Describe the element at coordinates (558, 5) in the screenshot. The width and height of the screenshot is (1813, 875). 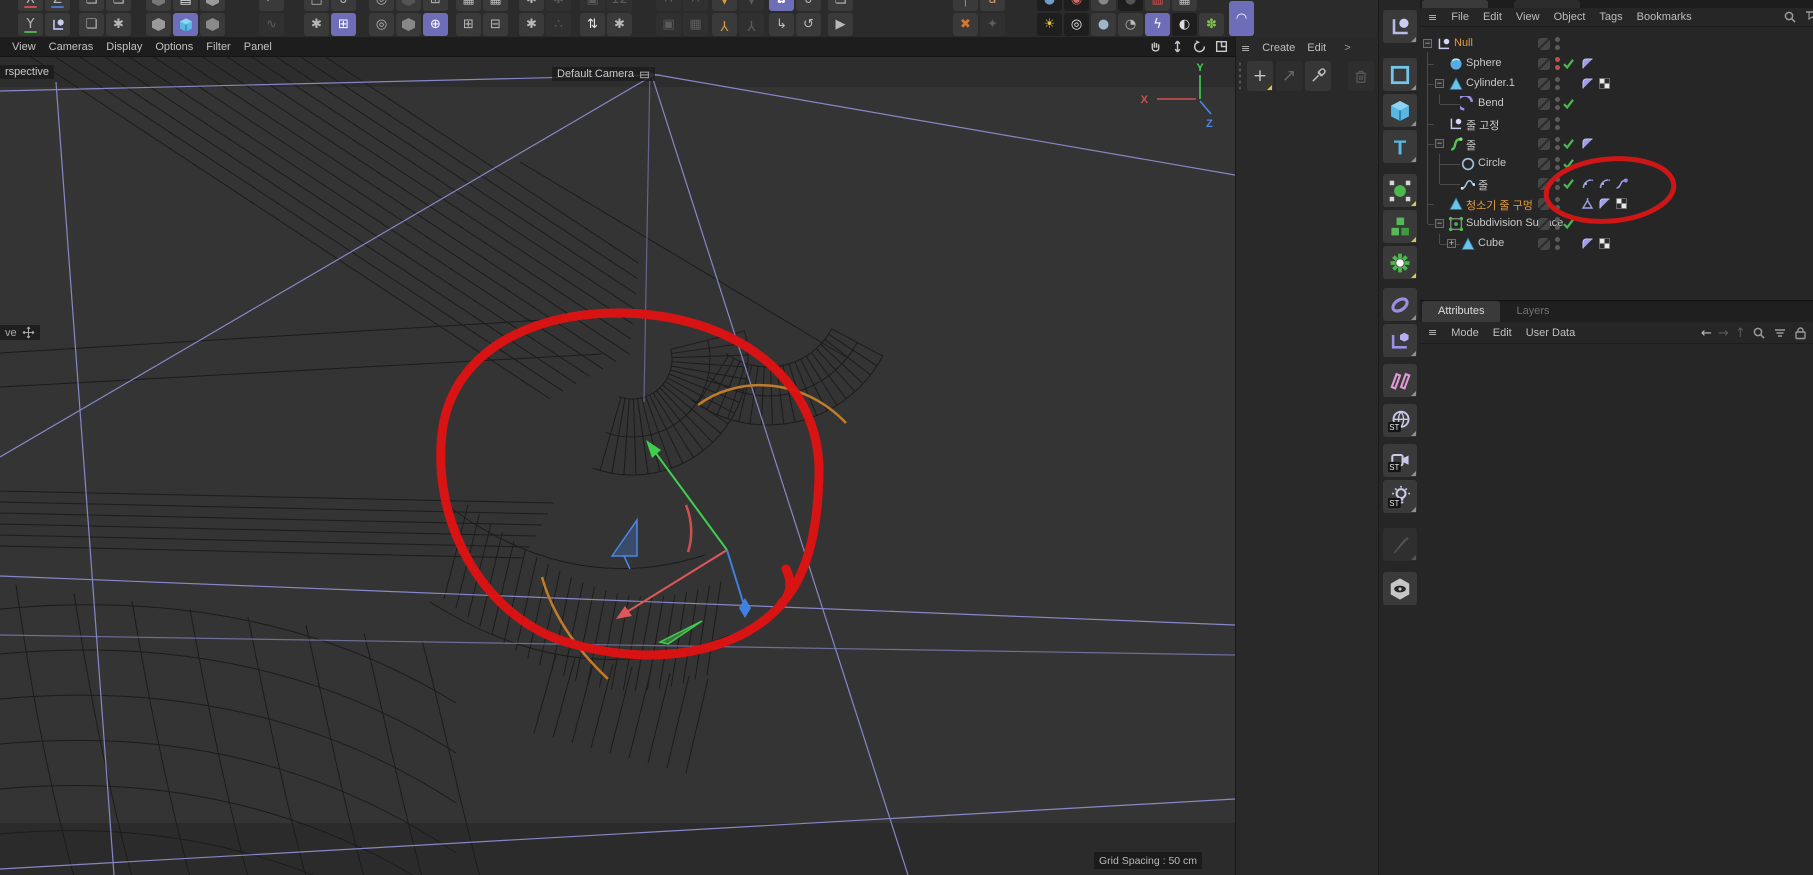
I see `gear-b-icon: ✱` at that location.